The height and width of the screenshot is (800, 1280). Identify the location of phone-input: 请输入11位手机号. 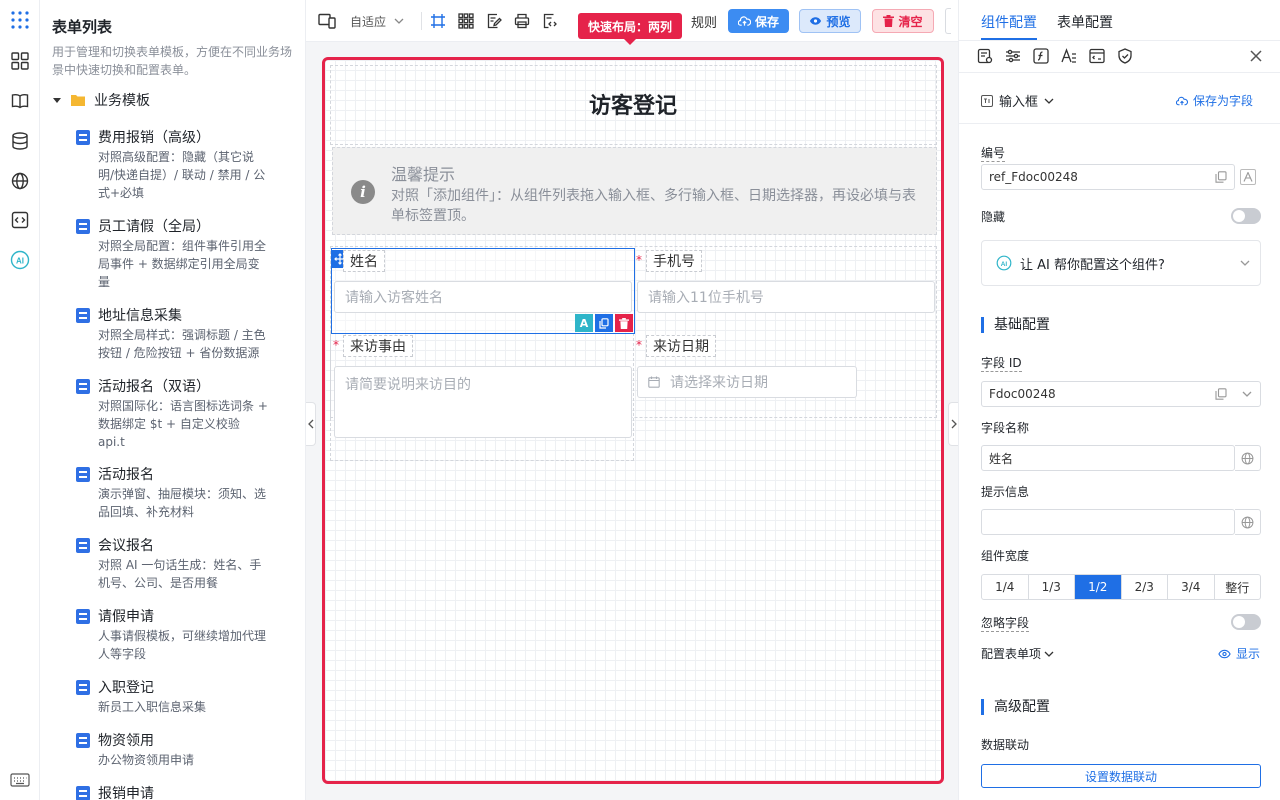
(786, 297).